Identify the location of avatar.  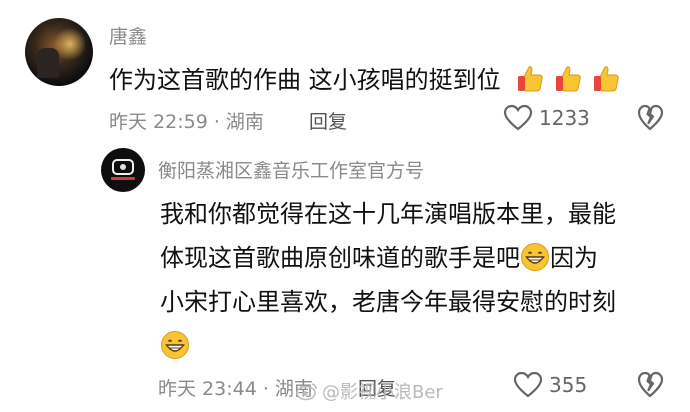
(59, 52).